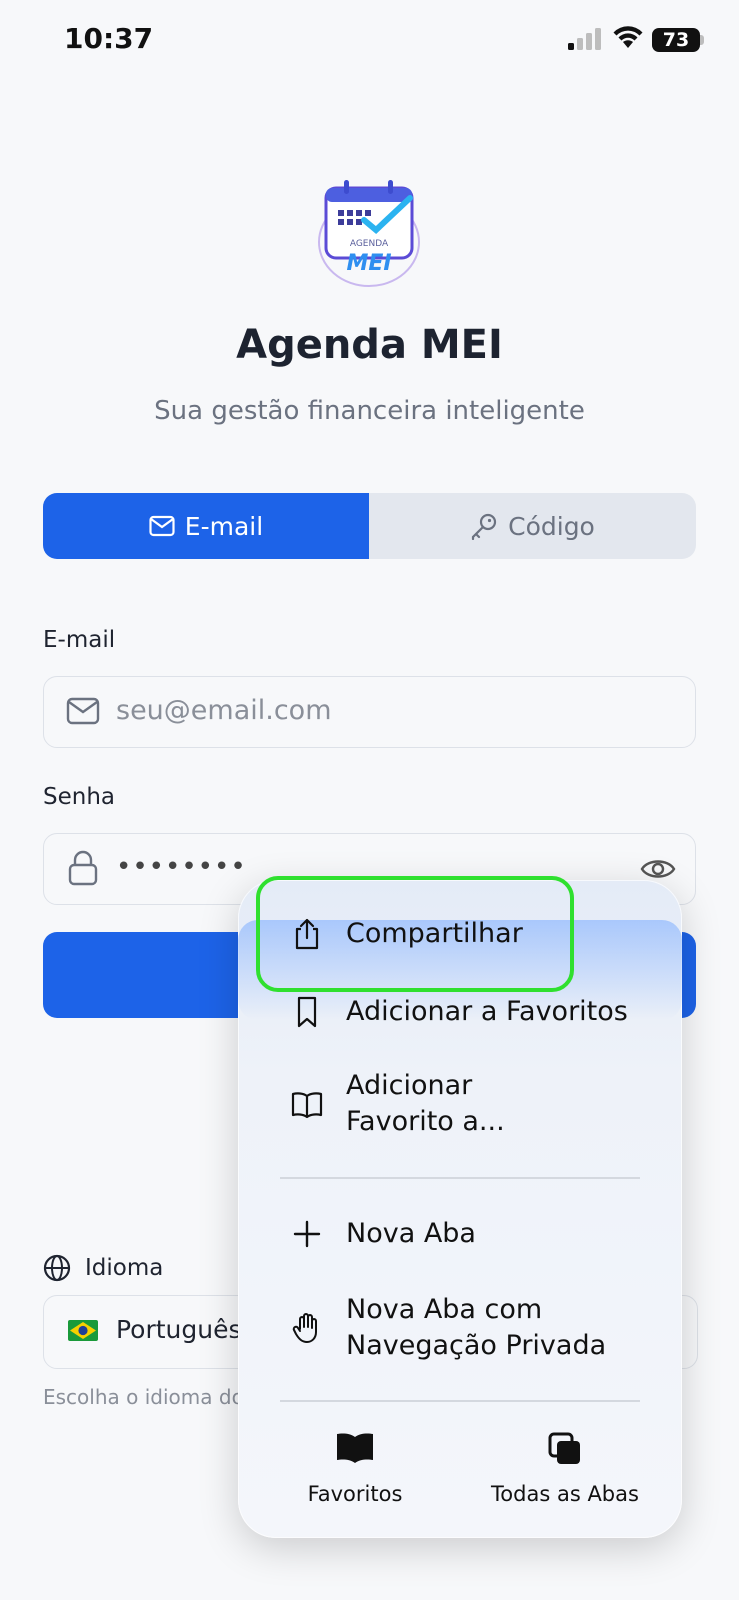 The height and width of the screenshot is (1600, 739). What do you see at coordinates (224, 710) in the screenshot?
I see `email-placeholder: seu@email.com` at bounding box center [224, 710].